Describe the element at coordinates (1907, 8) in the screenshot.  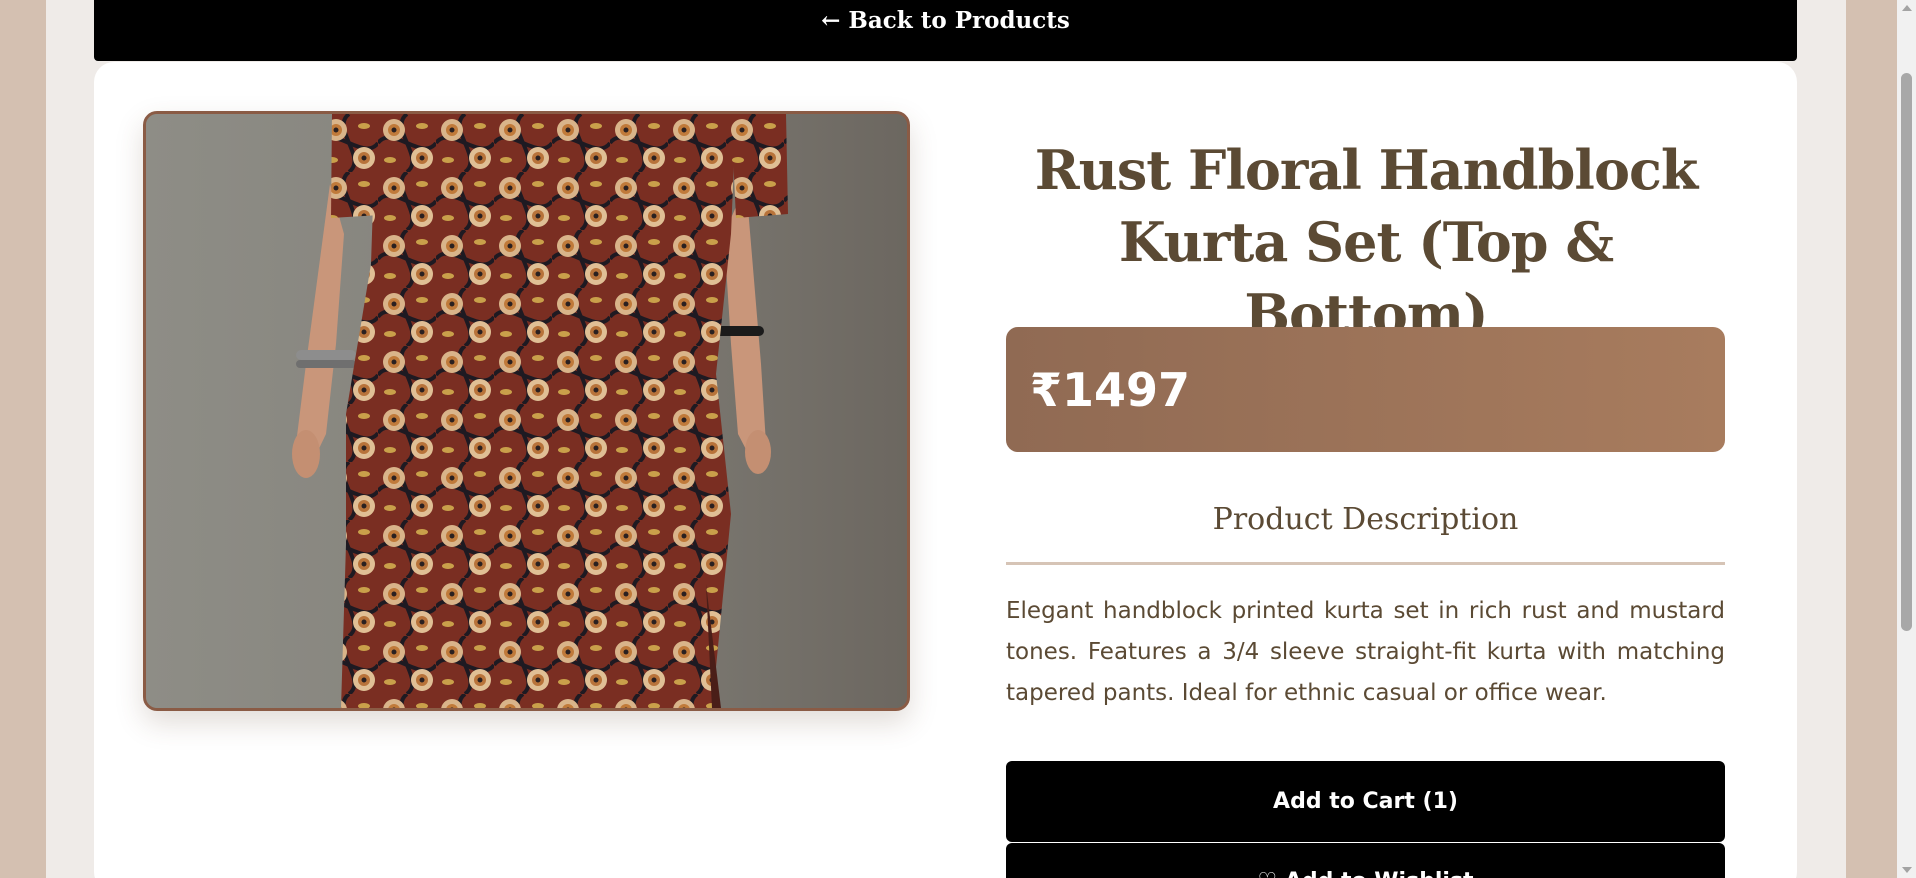
I see `scroll-up-arrow-icon` at that location.